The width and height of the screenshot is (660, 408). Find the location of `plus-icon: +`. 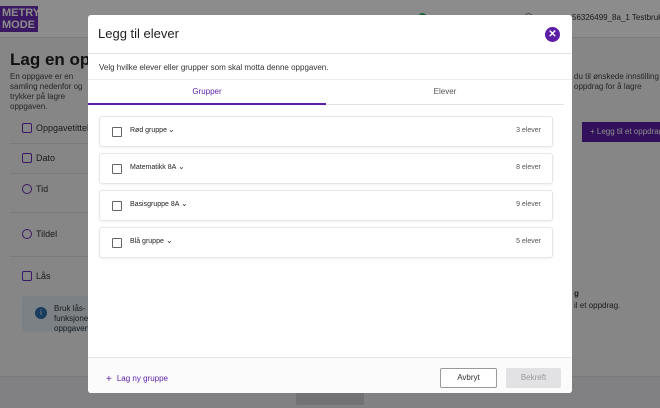

plus-icon: + is located at coordinates (109, 379).